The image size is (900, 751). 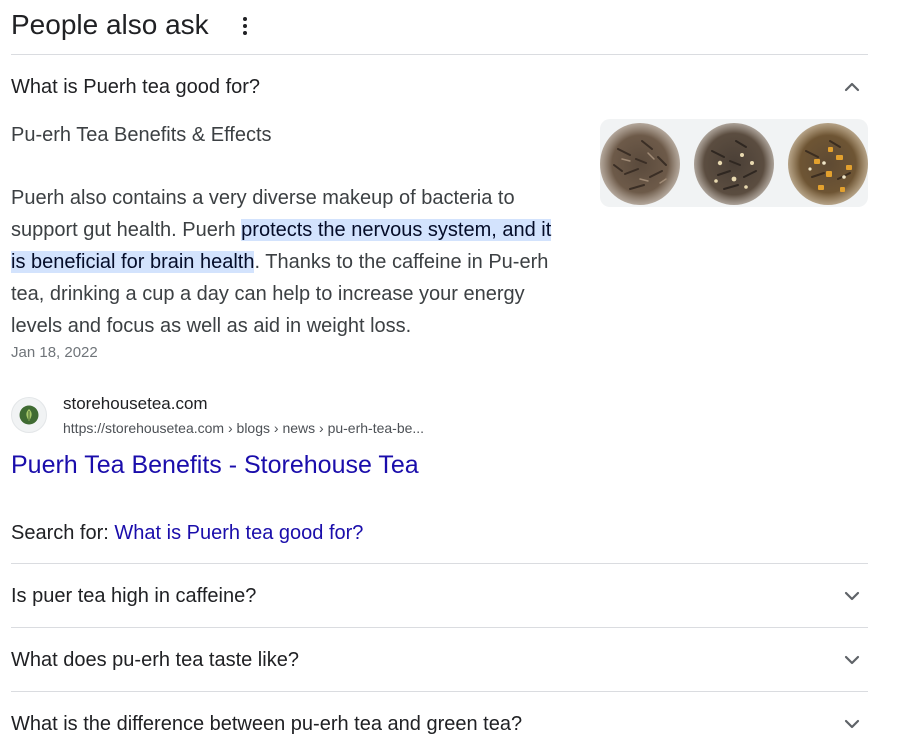 What do you see at coordinates (135, 404) in the screenshot?
I see `source-site-name: storehousetea.com` at bounding box center [135, 404].